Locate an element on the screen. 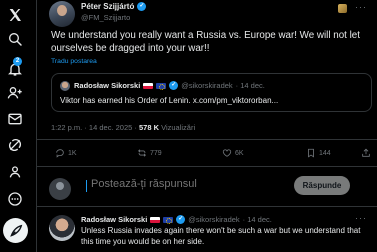 This screenshot has height=252, width=377. reply-composer: Răspunde is located at coordinates (207, 186).